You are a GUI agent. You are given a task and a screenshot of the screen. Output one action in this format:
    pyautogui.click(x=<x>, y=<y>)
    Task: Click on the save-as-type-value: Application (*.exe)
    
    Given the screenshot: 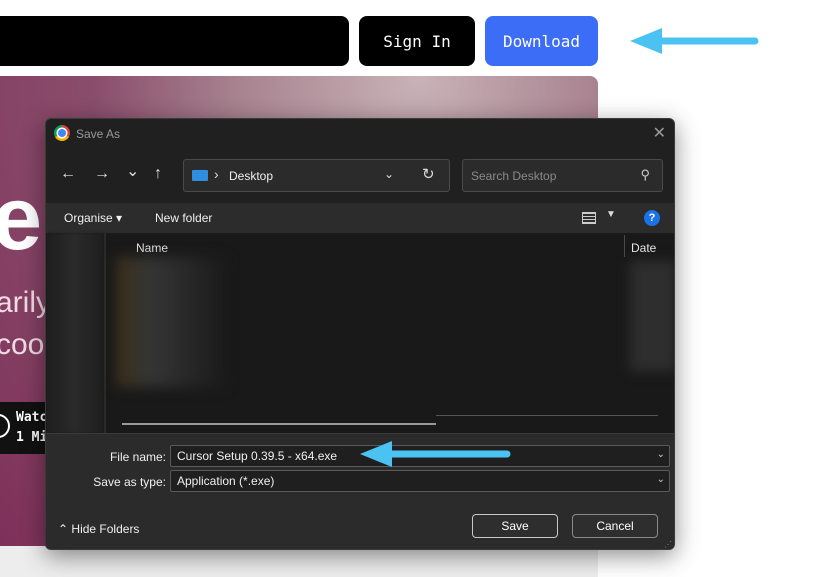 What is the action you would take?
    pyautogui.click(x=226, y=481)
    